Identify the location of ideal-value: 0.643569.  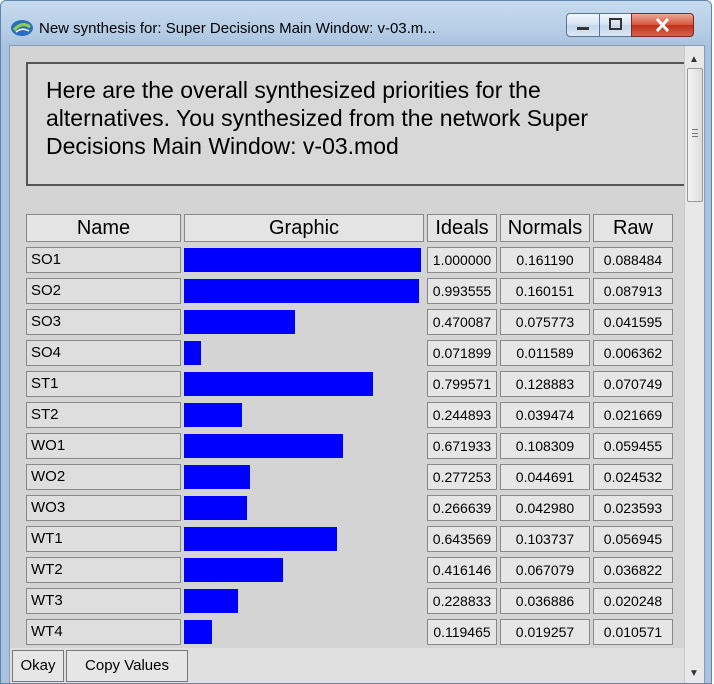
(462, 539).